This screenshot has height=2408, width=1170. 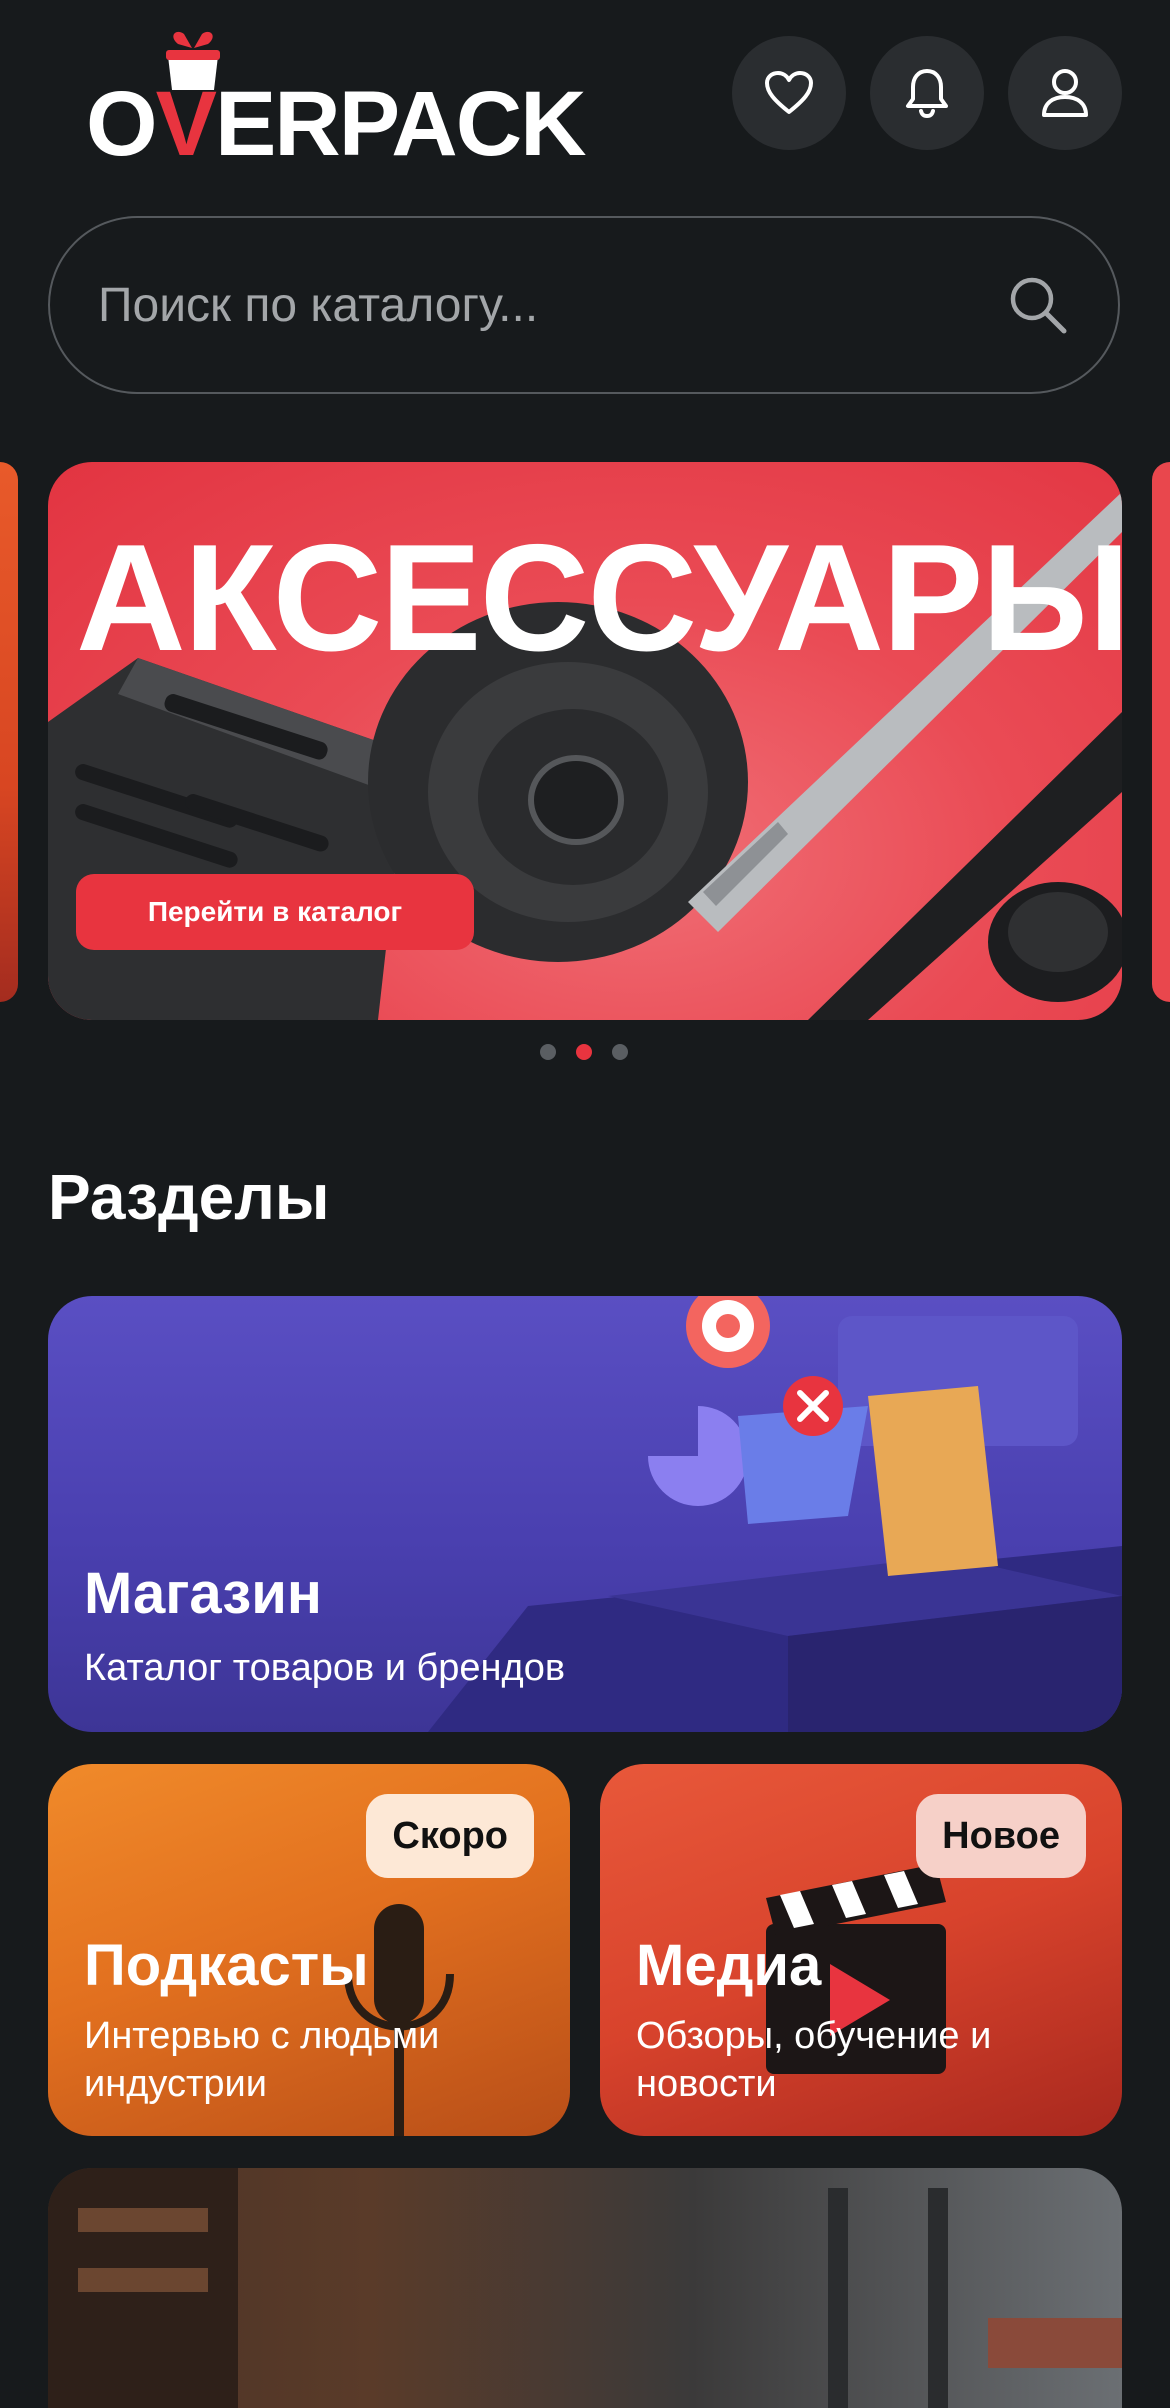 I want to click on banner-next-peek, so click(x=1161, y=732).